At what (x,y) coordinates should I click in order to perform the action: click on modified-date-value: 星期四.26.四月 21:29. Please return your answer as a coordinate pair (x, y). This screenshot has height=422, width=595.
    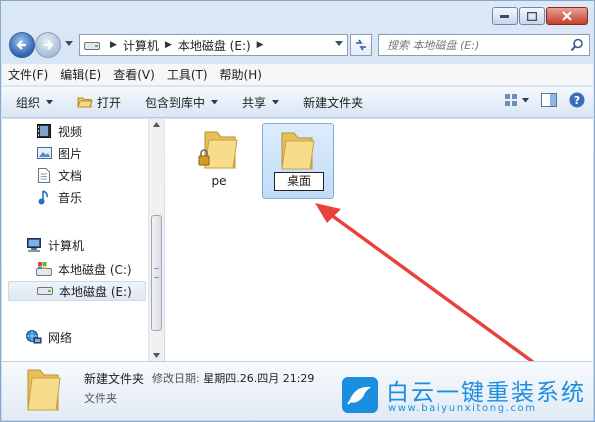
    Looking at the image, I should click on (259, 378).